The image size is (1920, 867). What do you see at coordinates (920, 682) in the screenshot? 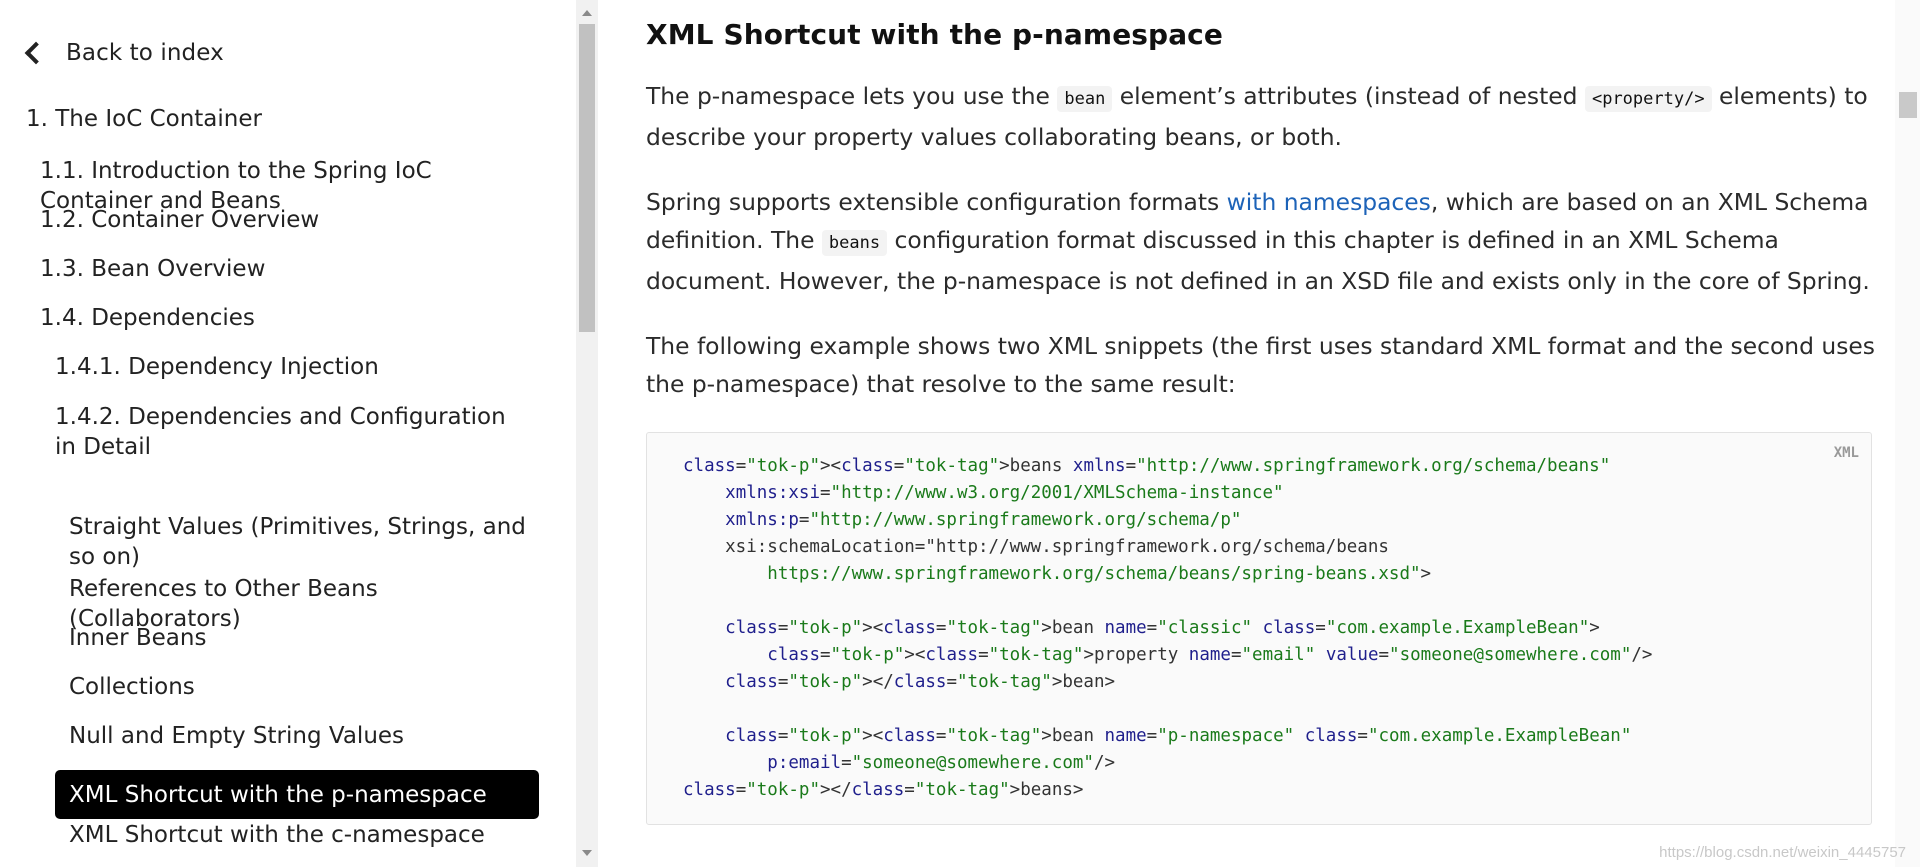
I see `code-line: class="tok-p"></class="tok-tag">bean>` at bounding box center [920, 682].